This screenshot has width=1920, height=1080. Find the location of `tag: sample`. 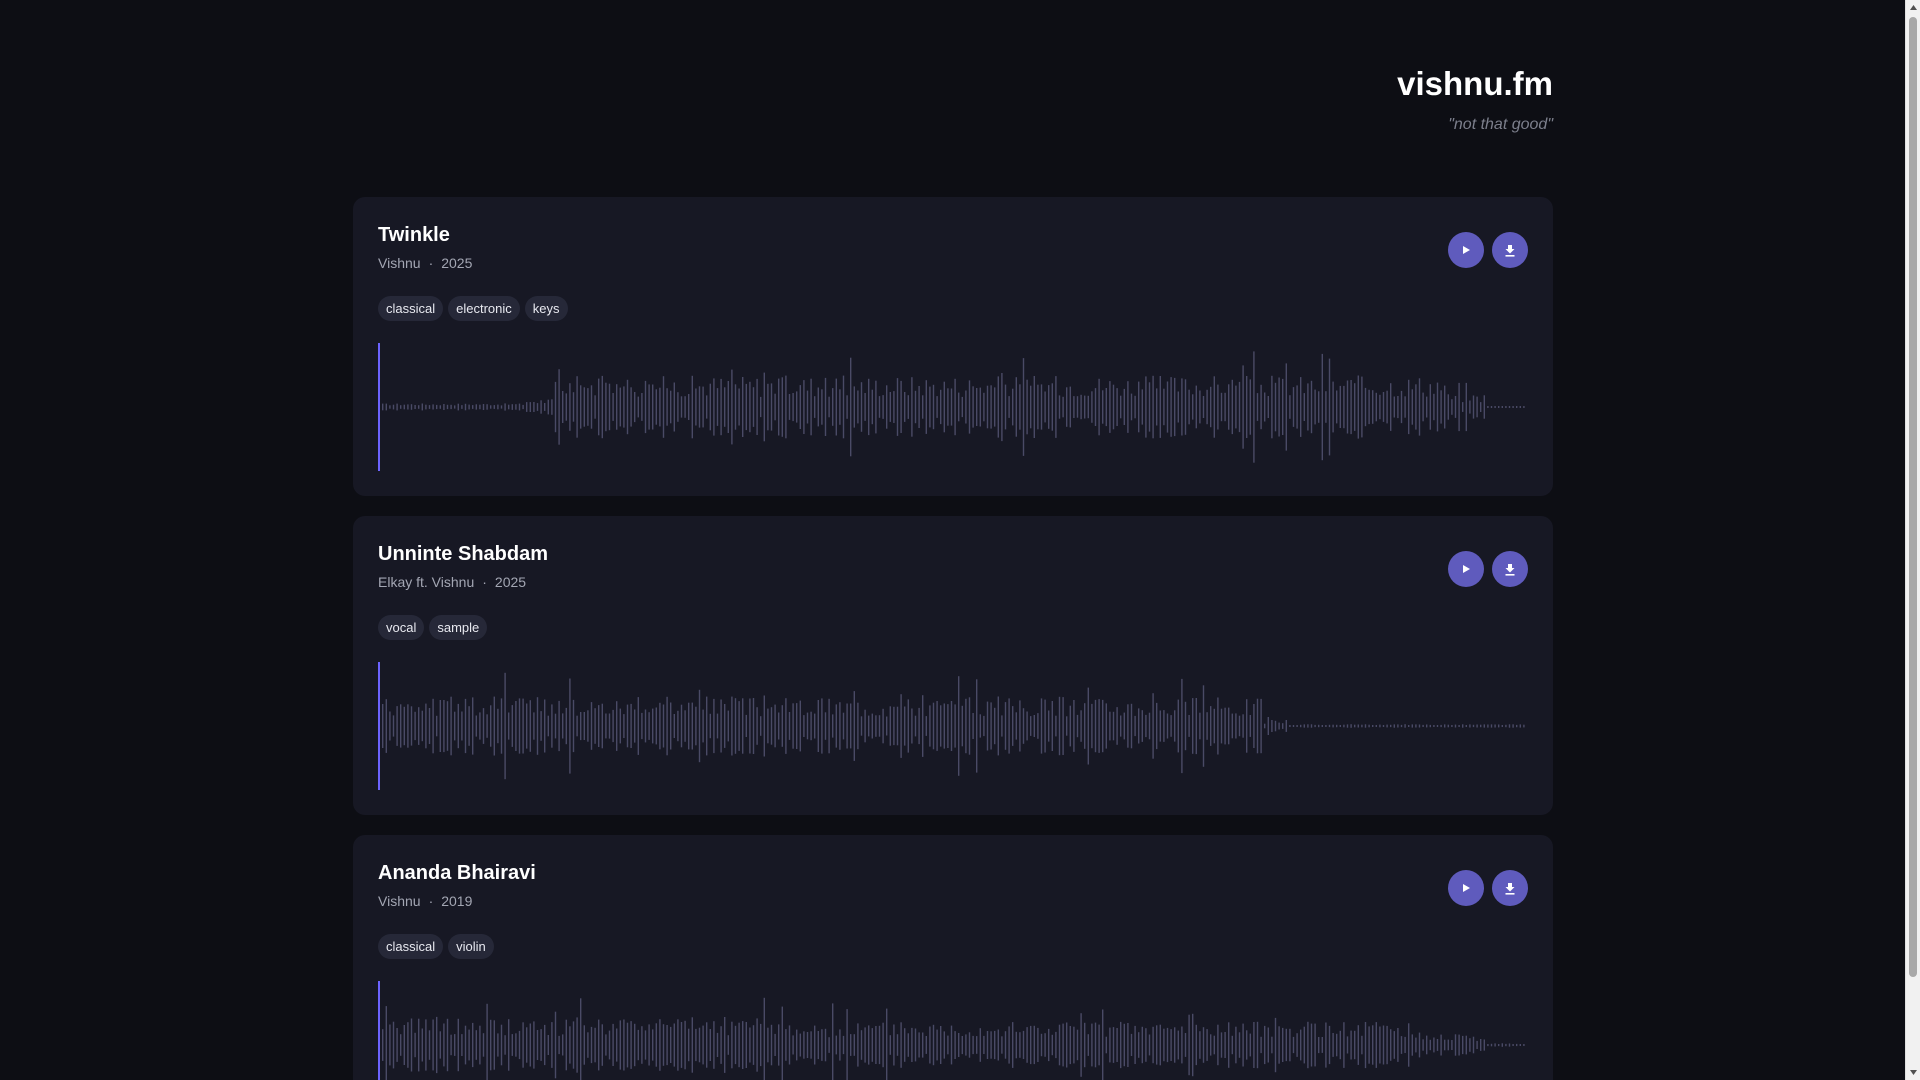

tag: sample is located at coordinates (458, 627).